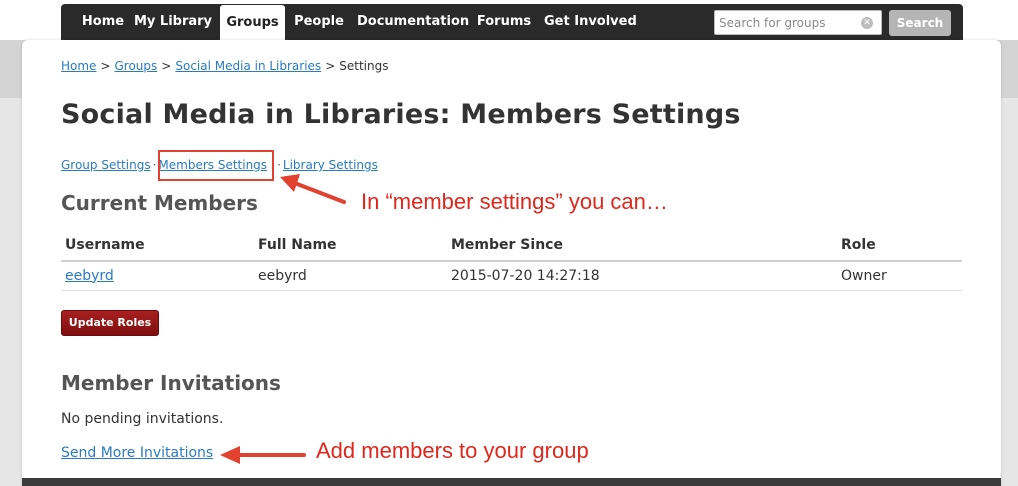 The image size is (1018, 486). I want to click on breadcrumb-group: Social Media in Libraries, so click(248, 66).